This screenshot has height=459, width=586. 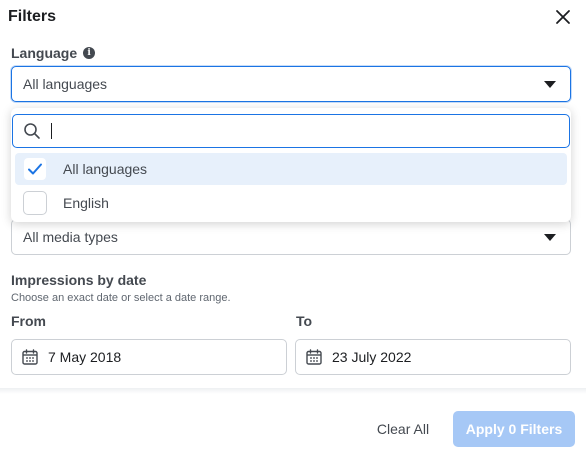 What do you see at coordinates (514, 429) in the screenshot?
I see `apply-filters-button: Apply 0 Filters` at bounding box center [514, 429].